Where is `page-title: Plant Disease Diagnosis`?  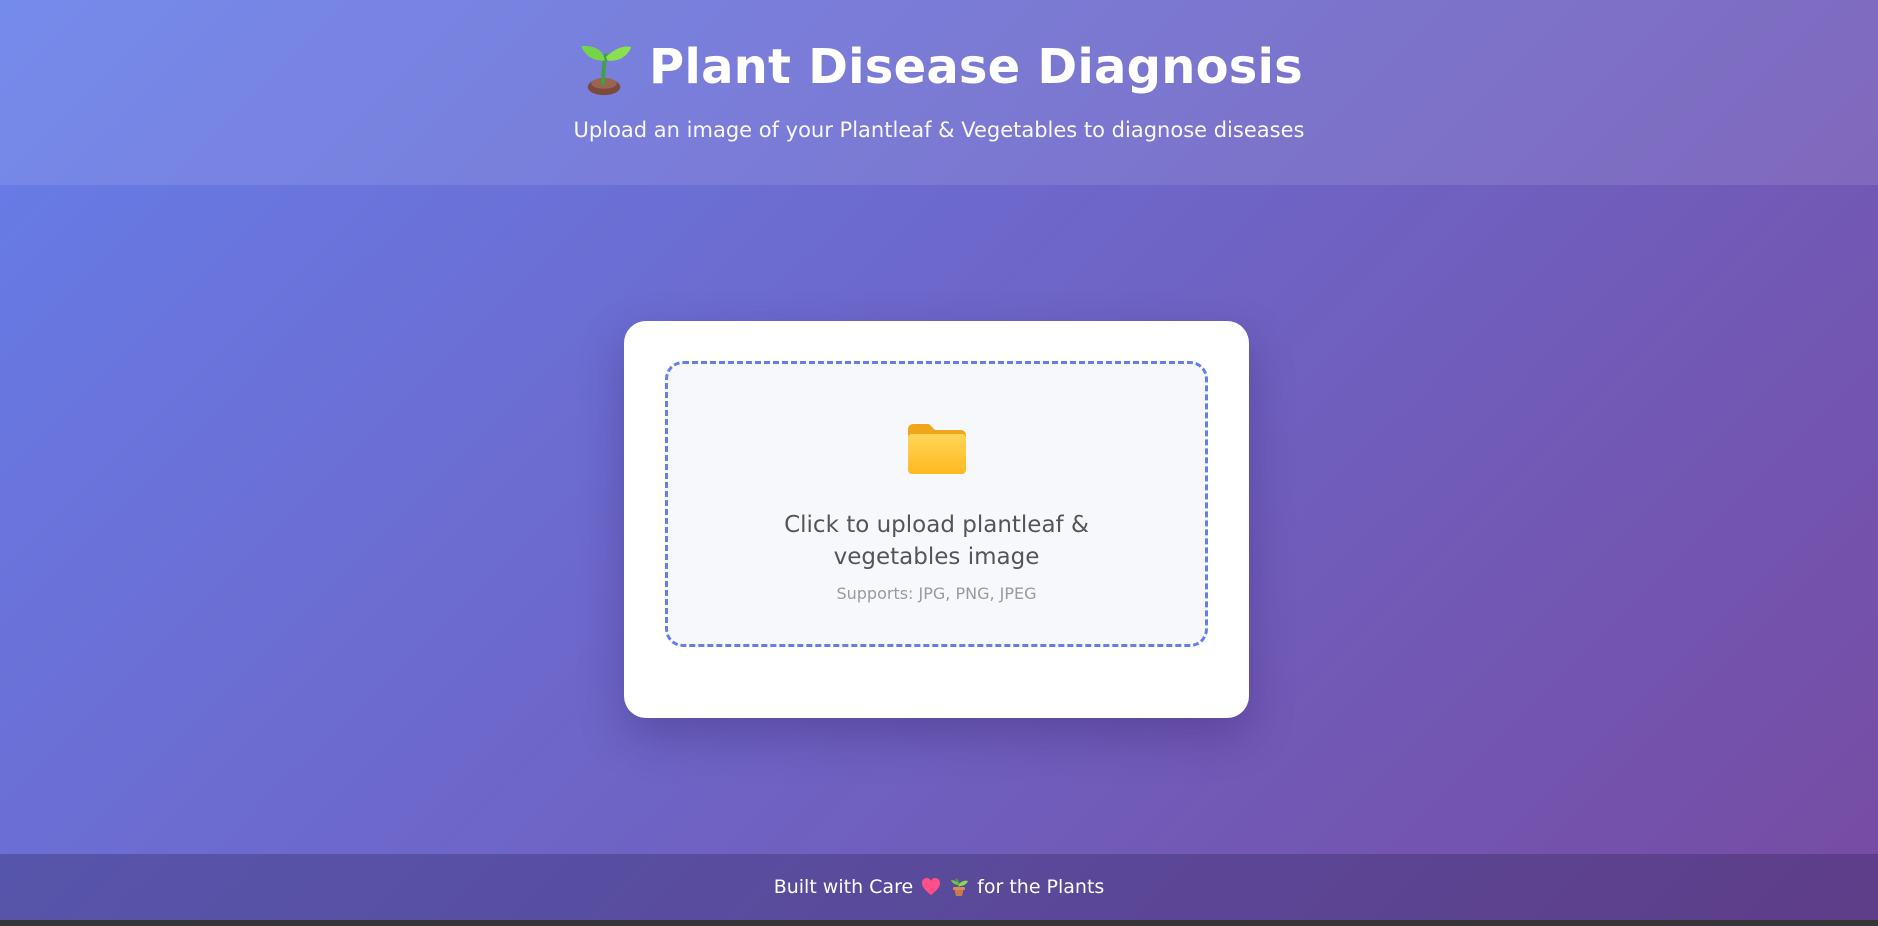
page-title: Plant Disease Diagnosis is located at coordinates (939, 67).